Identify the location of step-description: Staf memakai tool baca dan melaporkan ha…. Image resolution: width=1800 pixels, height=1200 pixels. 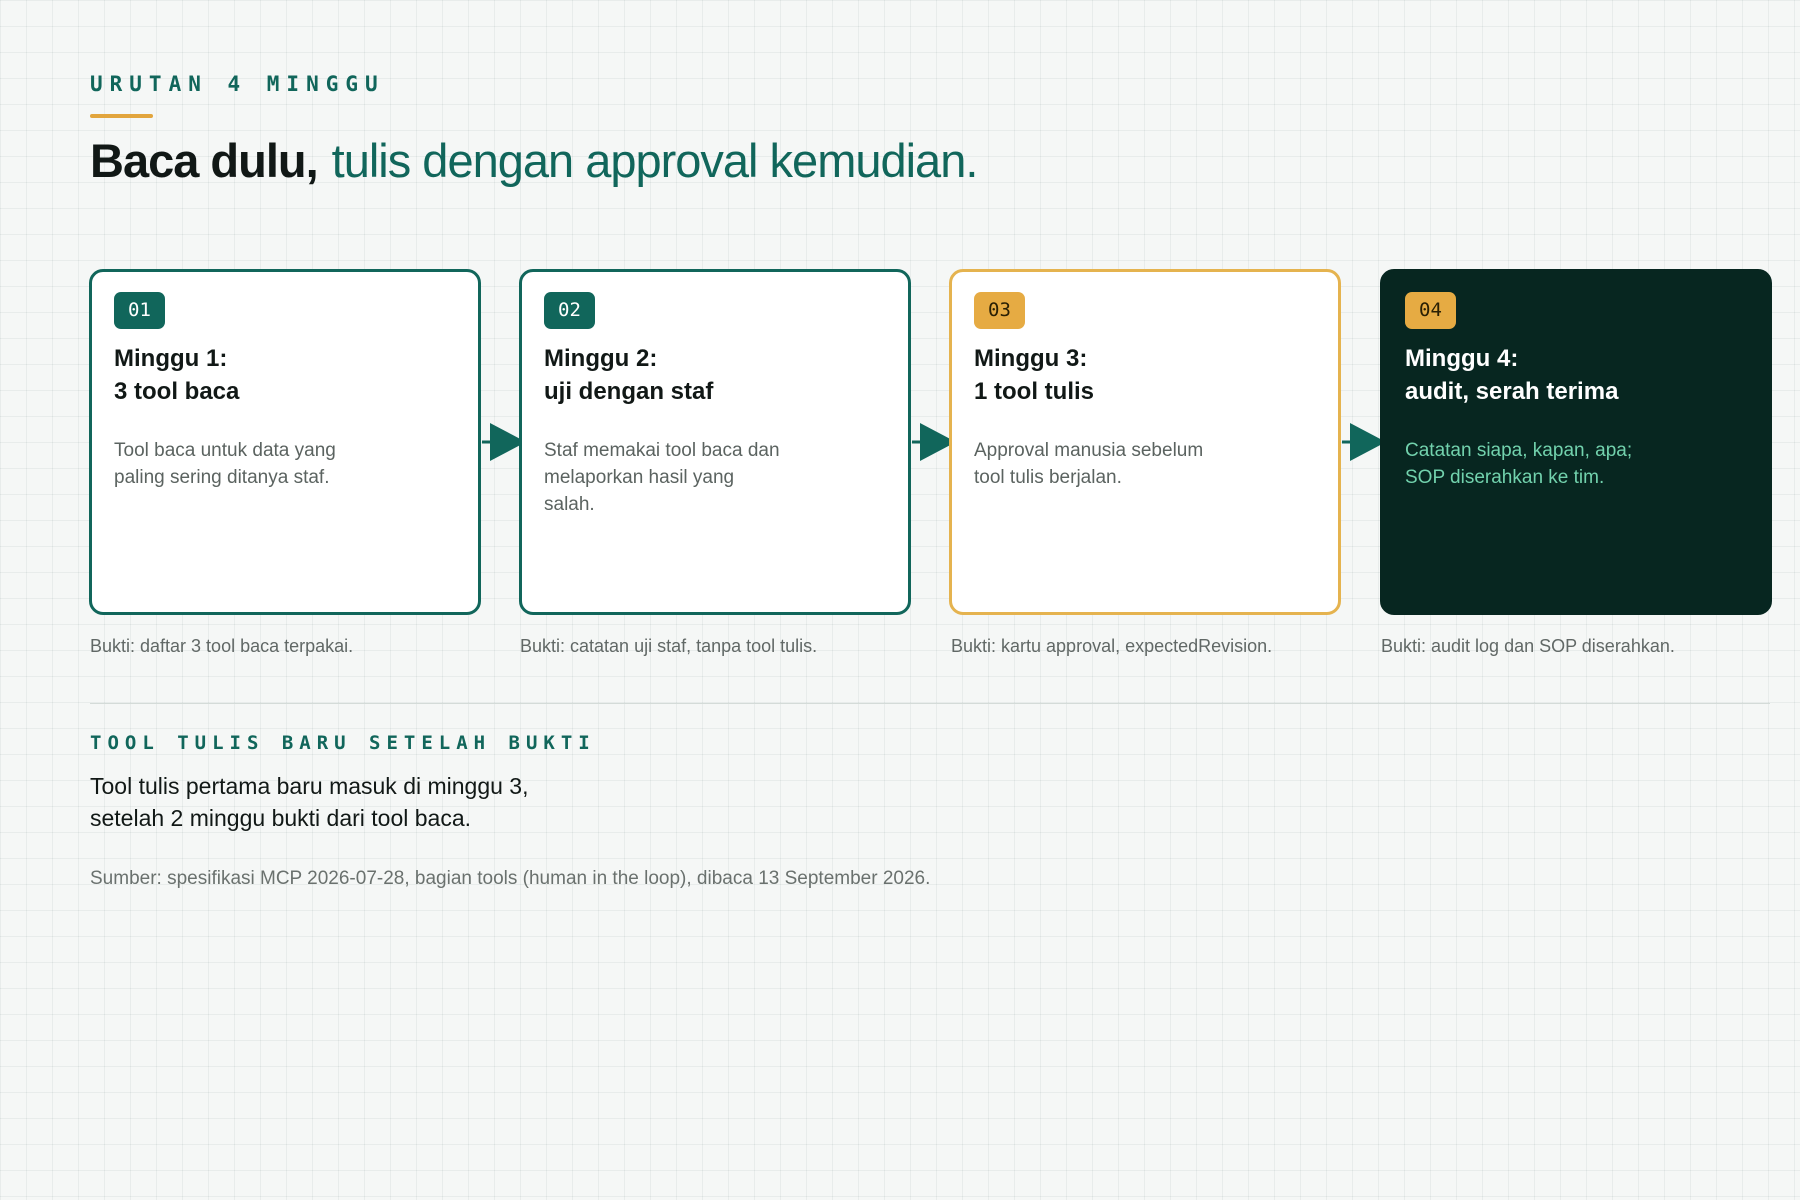
(662, 477).